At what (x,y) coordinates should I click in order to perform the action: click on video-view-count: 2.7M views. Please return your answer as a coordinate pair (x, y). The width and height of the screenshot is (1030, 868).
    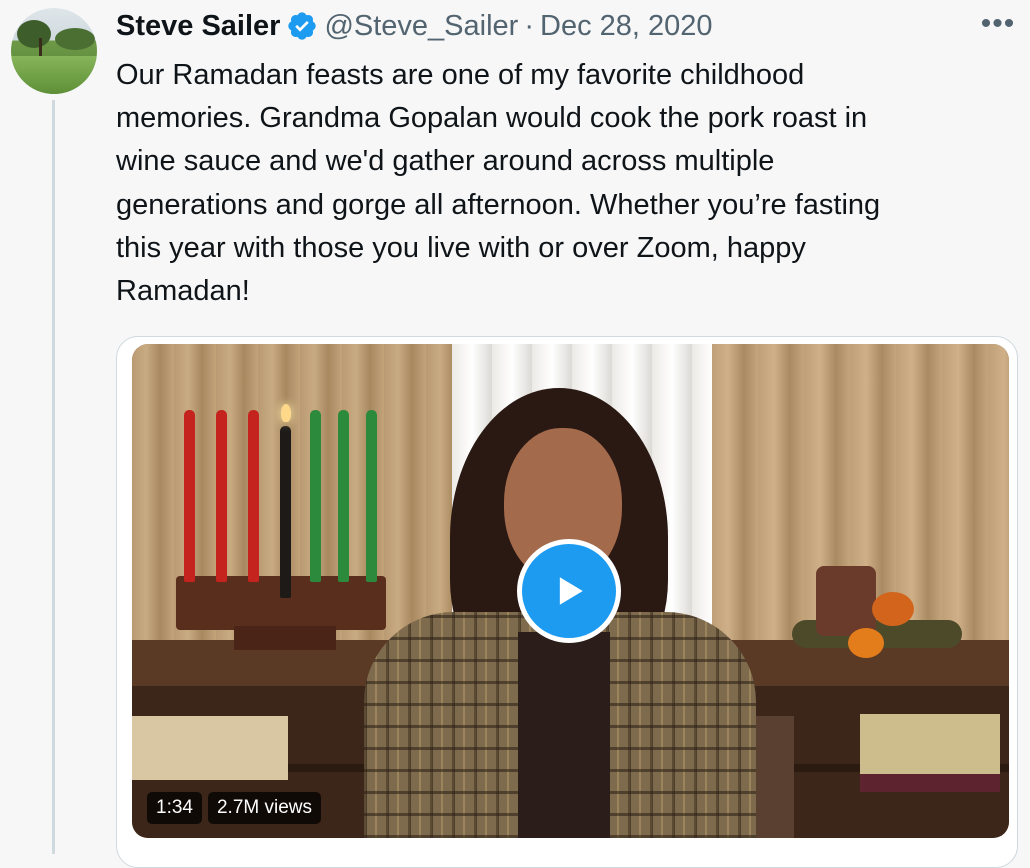
    Looking at the image, I should click on (264, 808).